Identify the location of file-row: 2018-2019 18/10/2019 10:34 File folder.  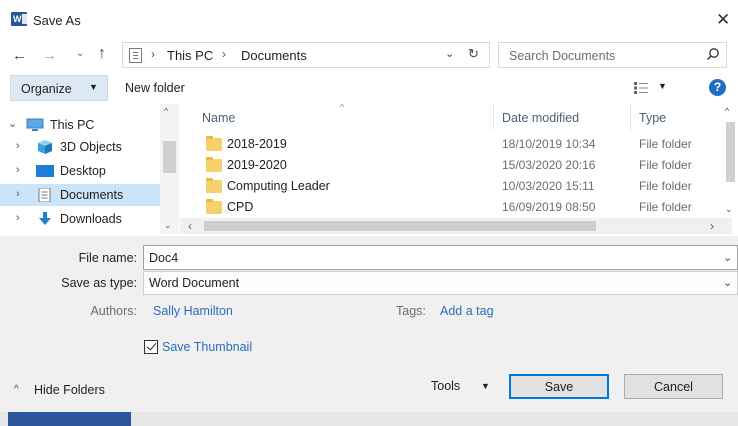
(450, 144).